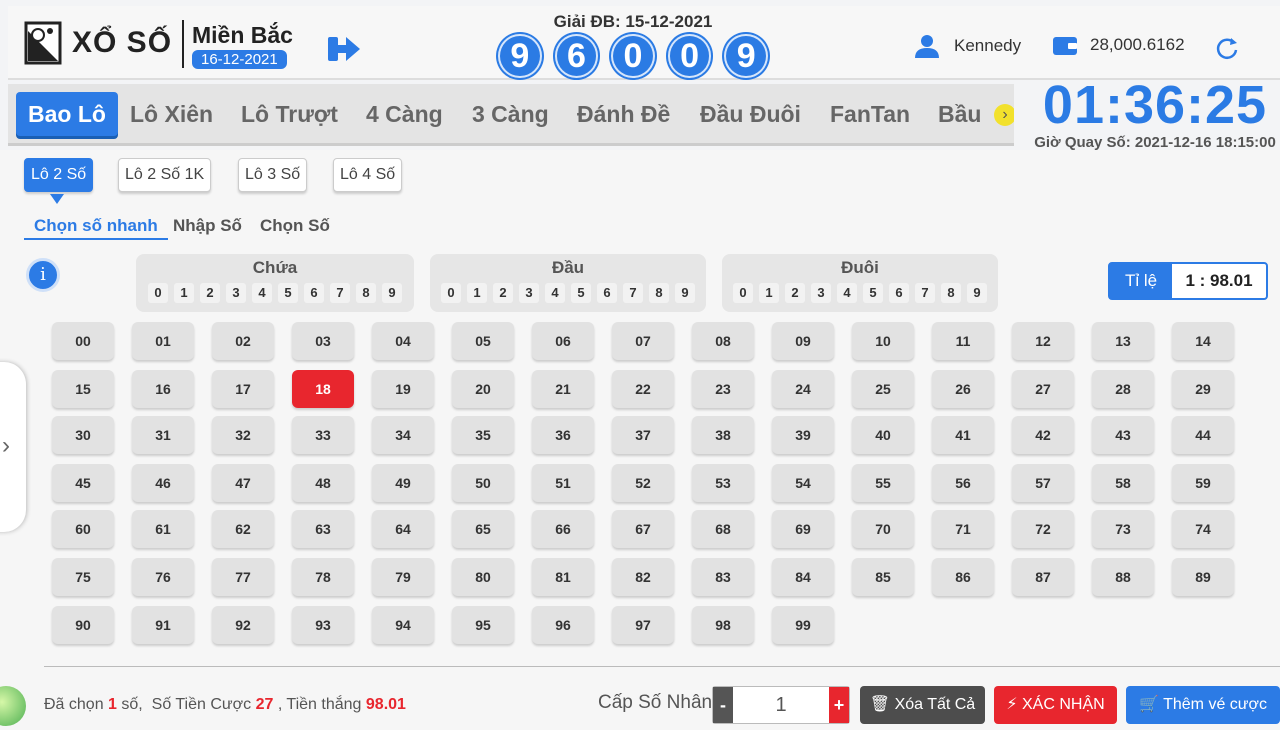  What do you see at coordinates (803, 341) in the screenshot?
I see `number-cell-09: 09` at bounding box center [803, 341].